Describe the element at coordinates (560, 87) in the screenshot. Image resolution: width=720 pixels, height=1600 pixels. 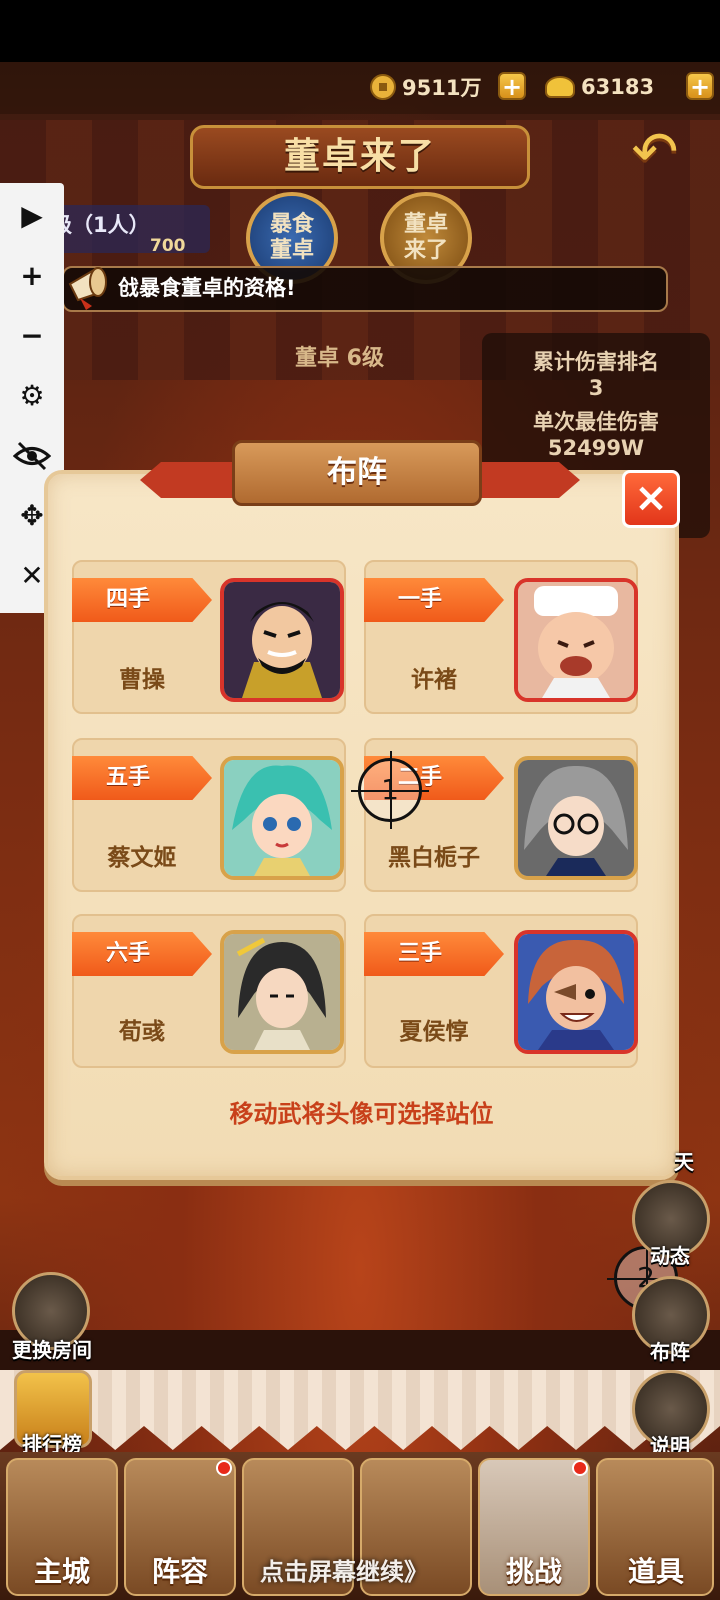
I see `gold-ingot-icon` at that location.